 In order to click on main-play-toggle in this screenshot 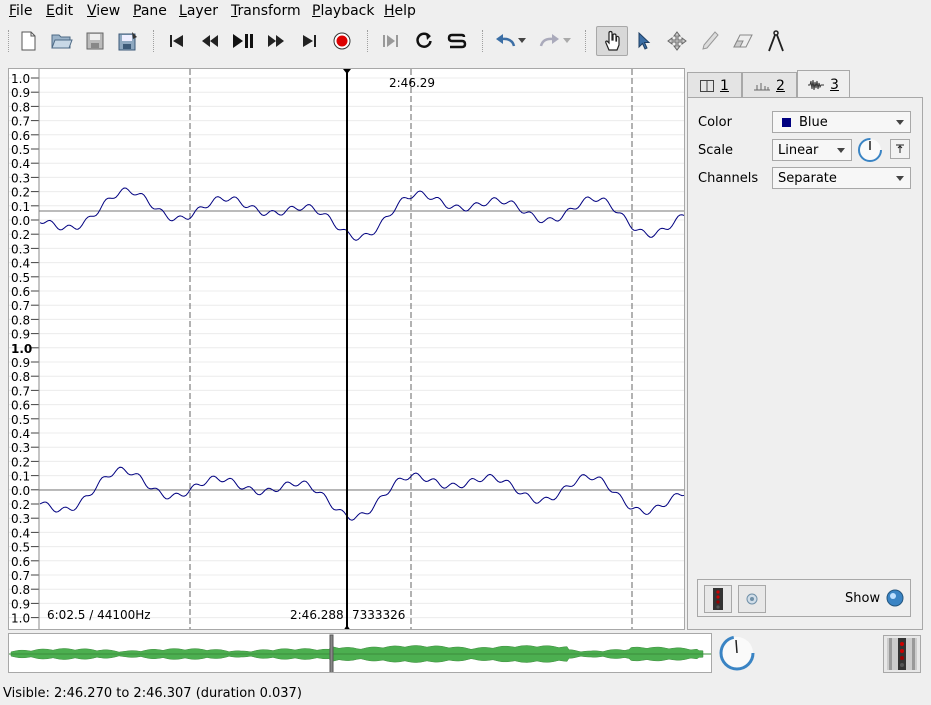, I will do `click(902, 654)`.